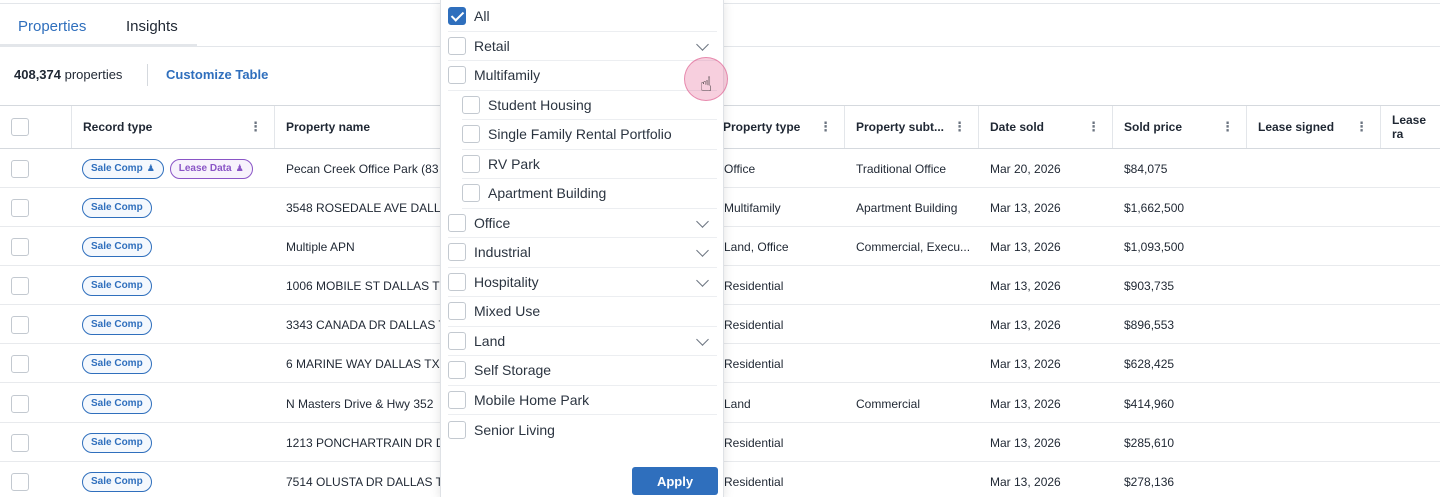 The width and height of the screenshot is (1440, 497). Describe the element at coordinates (582, 341) in the screenshot. I see `filter-option-land: Land` at that location.